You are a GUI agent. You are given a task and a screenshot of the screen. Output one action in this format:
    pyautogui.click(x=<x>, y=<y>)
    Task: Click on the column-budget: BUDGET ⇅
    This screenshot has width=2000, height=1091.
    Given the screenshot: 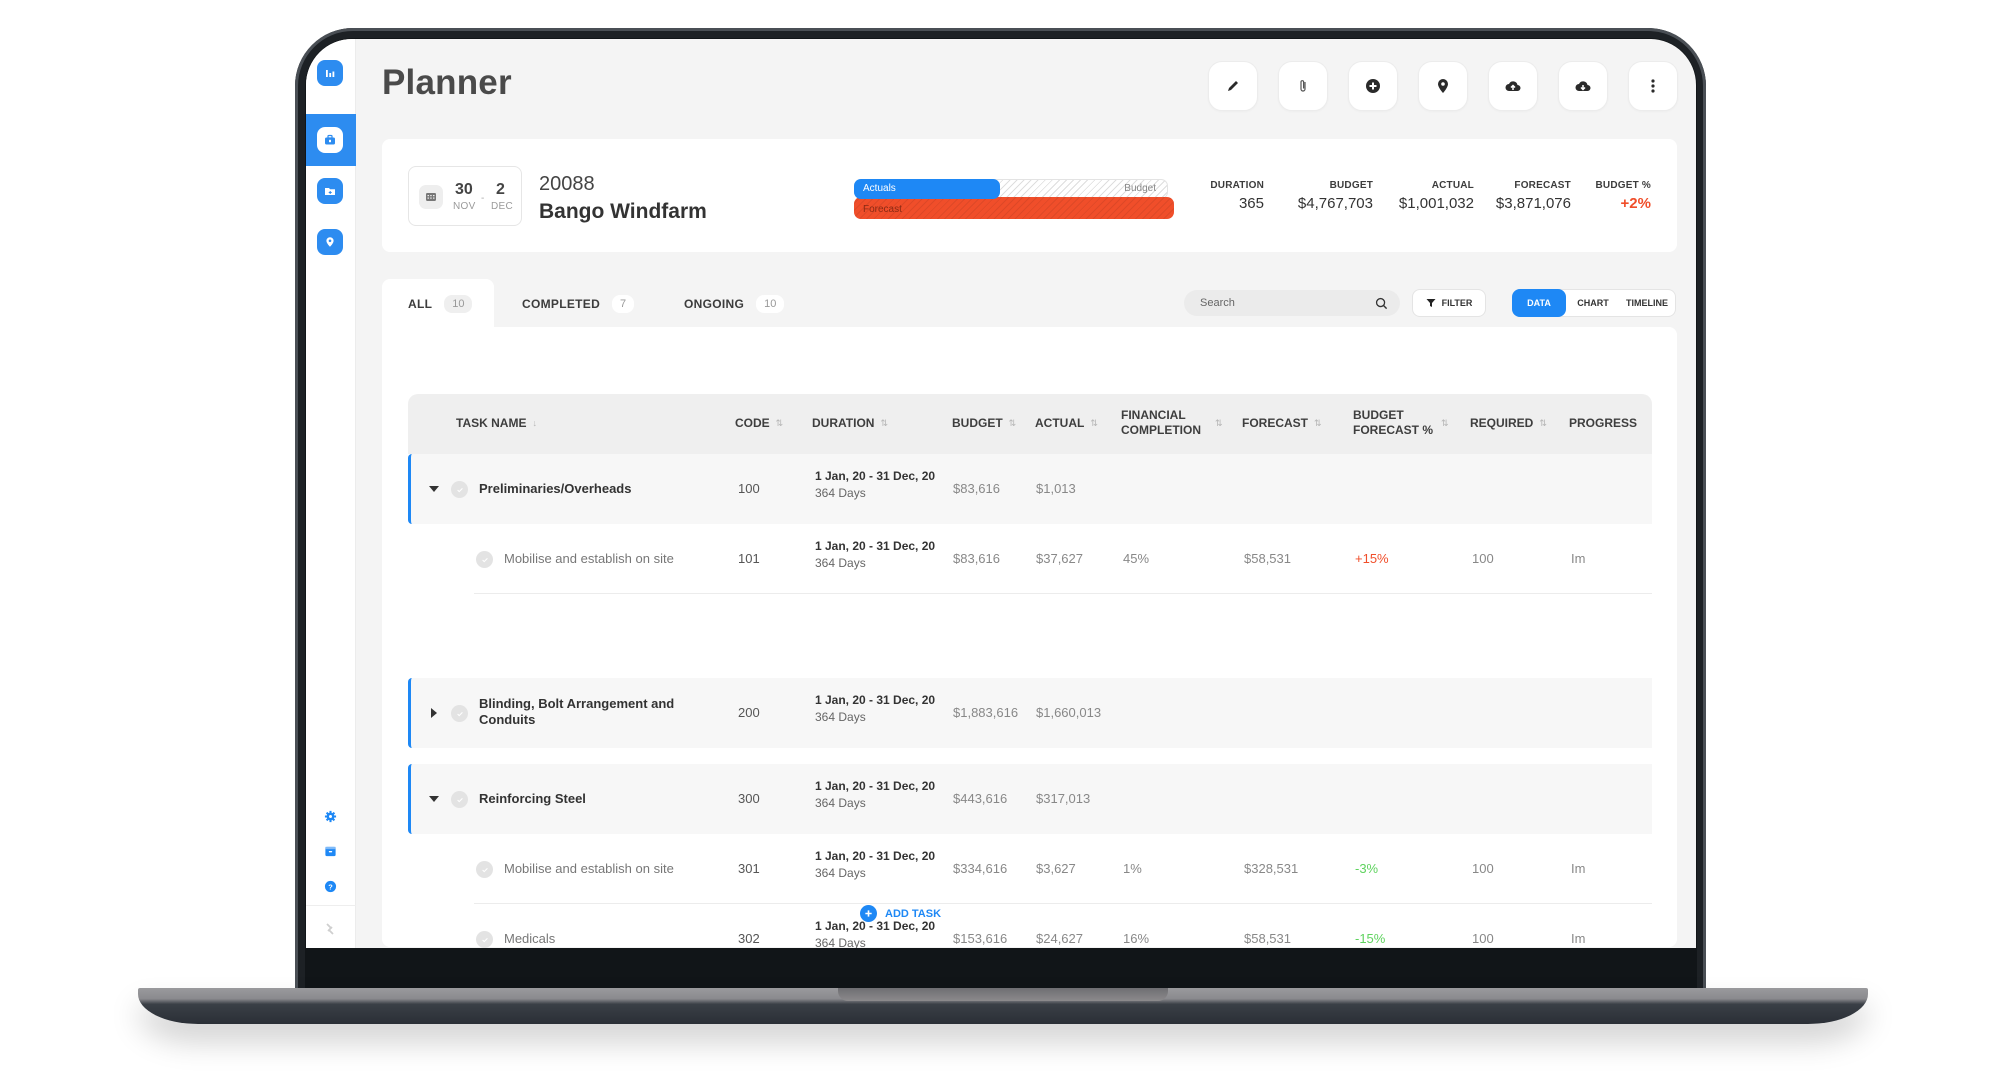 What is the action you would take?
    pyautogui.click(x=984, y=423)
    